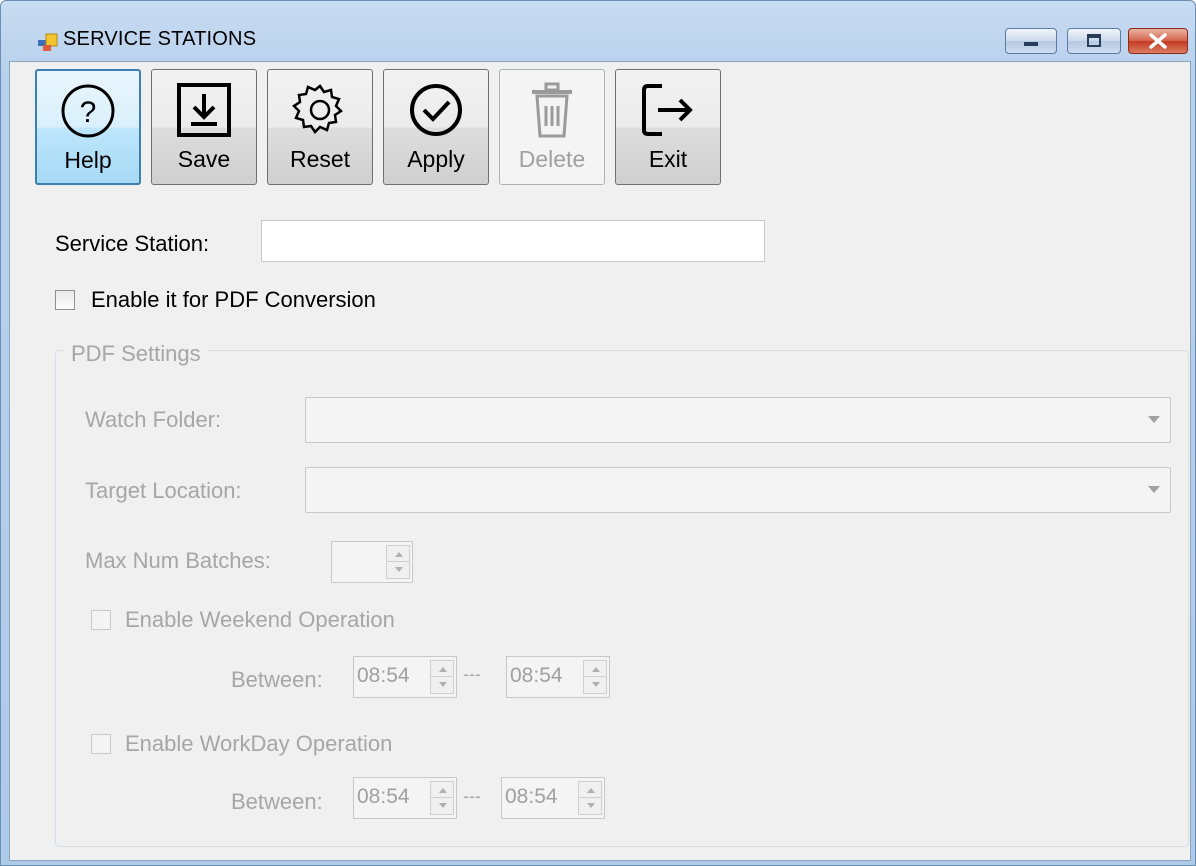 Image resolution: width=1196 pixels, height=866 pixels. What do you see at coordinates (260, 619) in the screenshot?
I see `enable-weekend-label: Enable Weekend Operation` at bounding box center [260, 619].